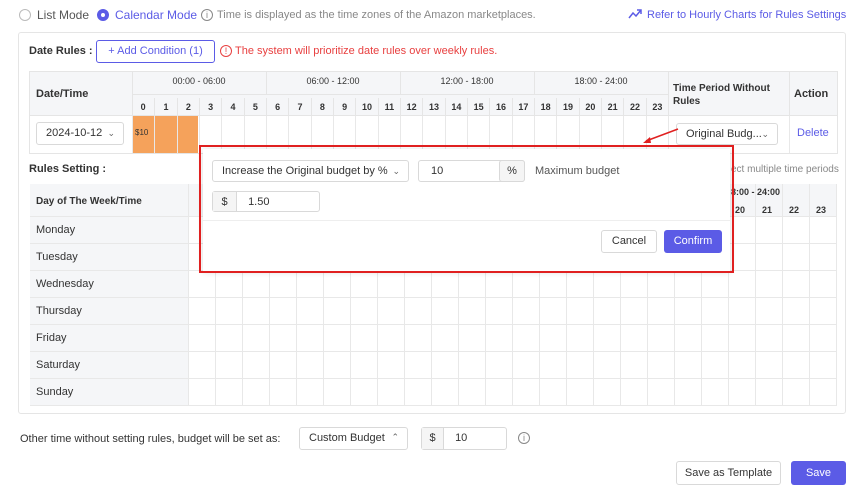  What do you see at coordinates (277, 107) in the screenshot?
I see `hour-6: 6` at bounding box center [277, 107].